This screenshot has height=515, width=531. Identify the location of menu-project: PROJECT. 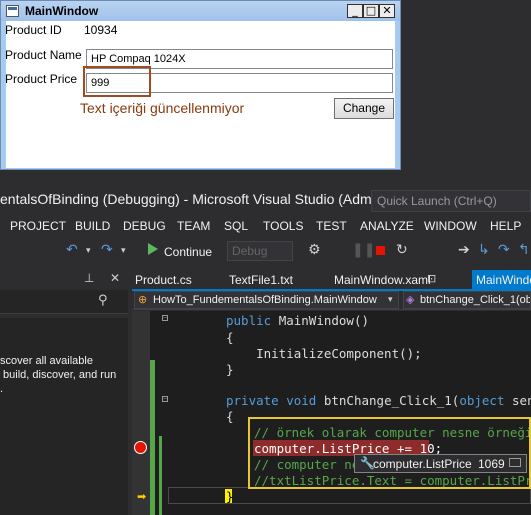
(38, 226).